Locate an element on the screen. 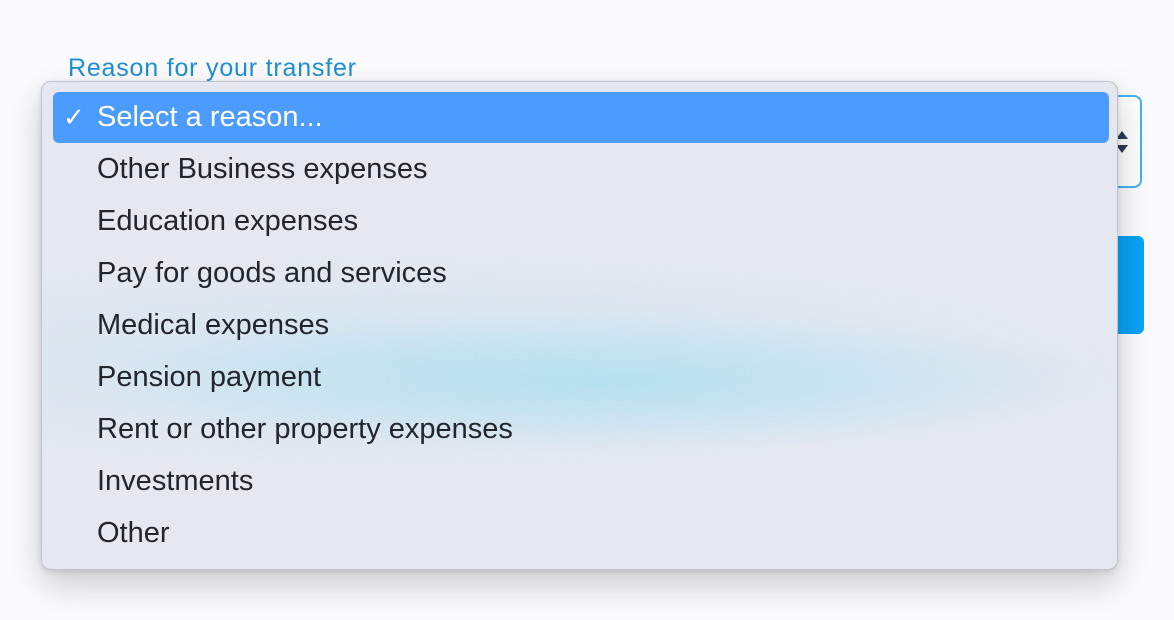 The height and width of the screenshot is (620, 1174). checkmark-icon: ✓ is located at coordinates (74, 117).